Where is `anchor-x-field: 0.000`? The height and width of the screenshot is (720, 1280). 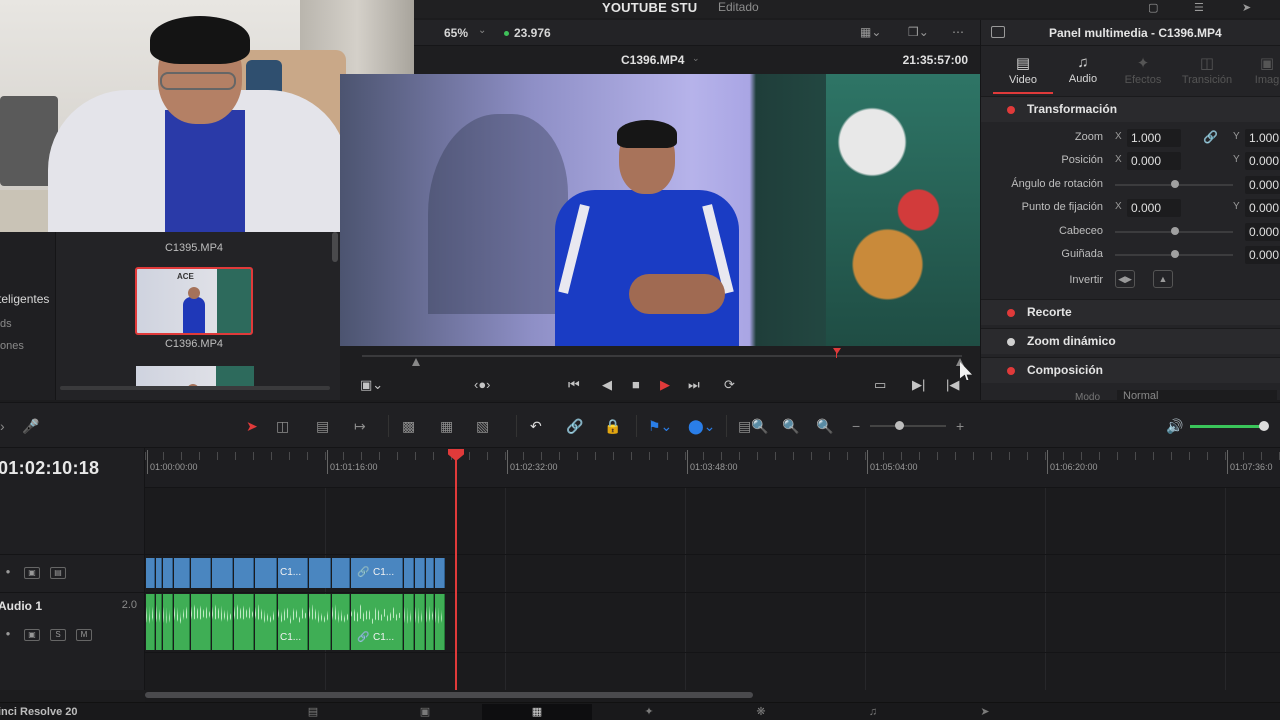
anchor-x-field: 0.000 is located at coordinates (1154, 208).